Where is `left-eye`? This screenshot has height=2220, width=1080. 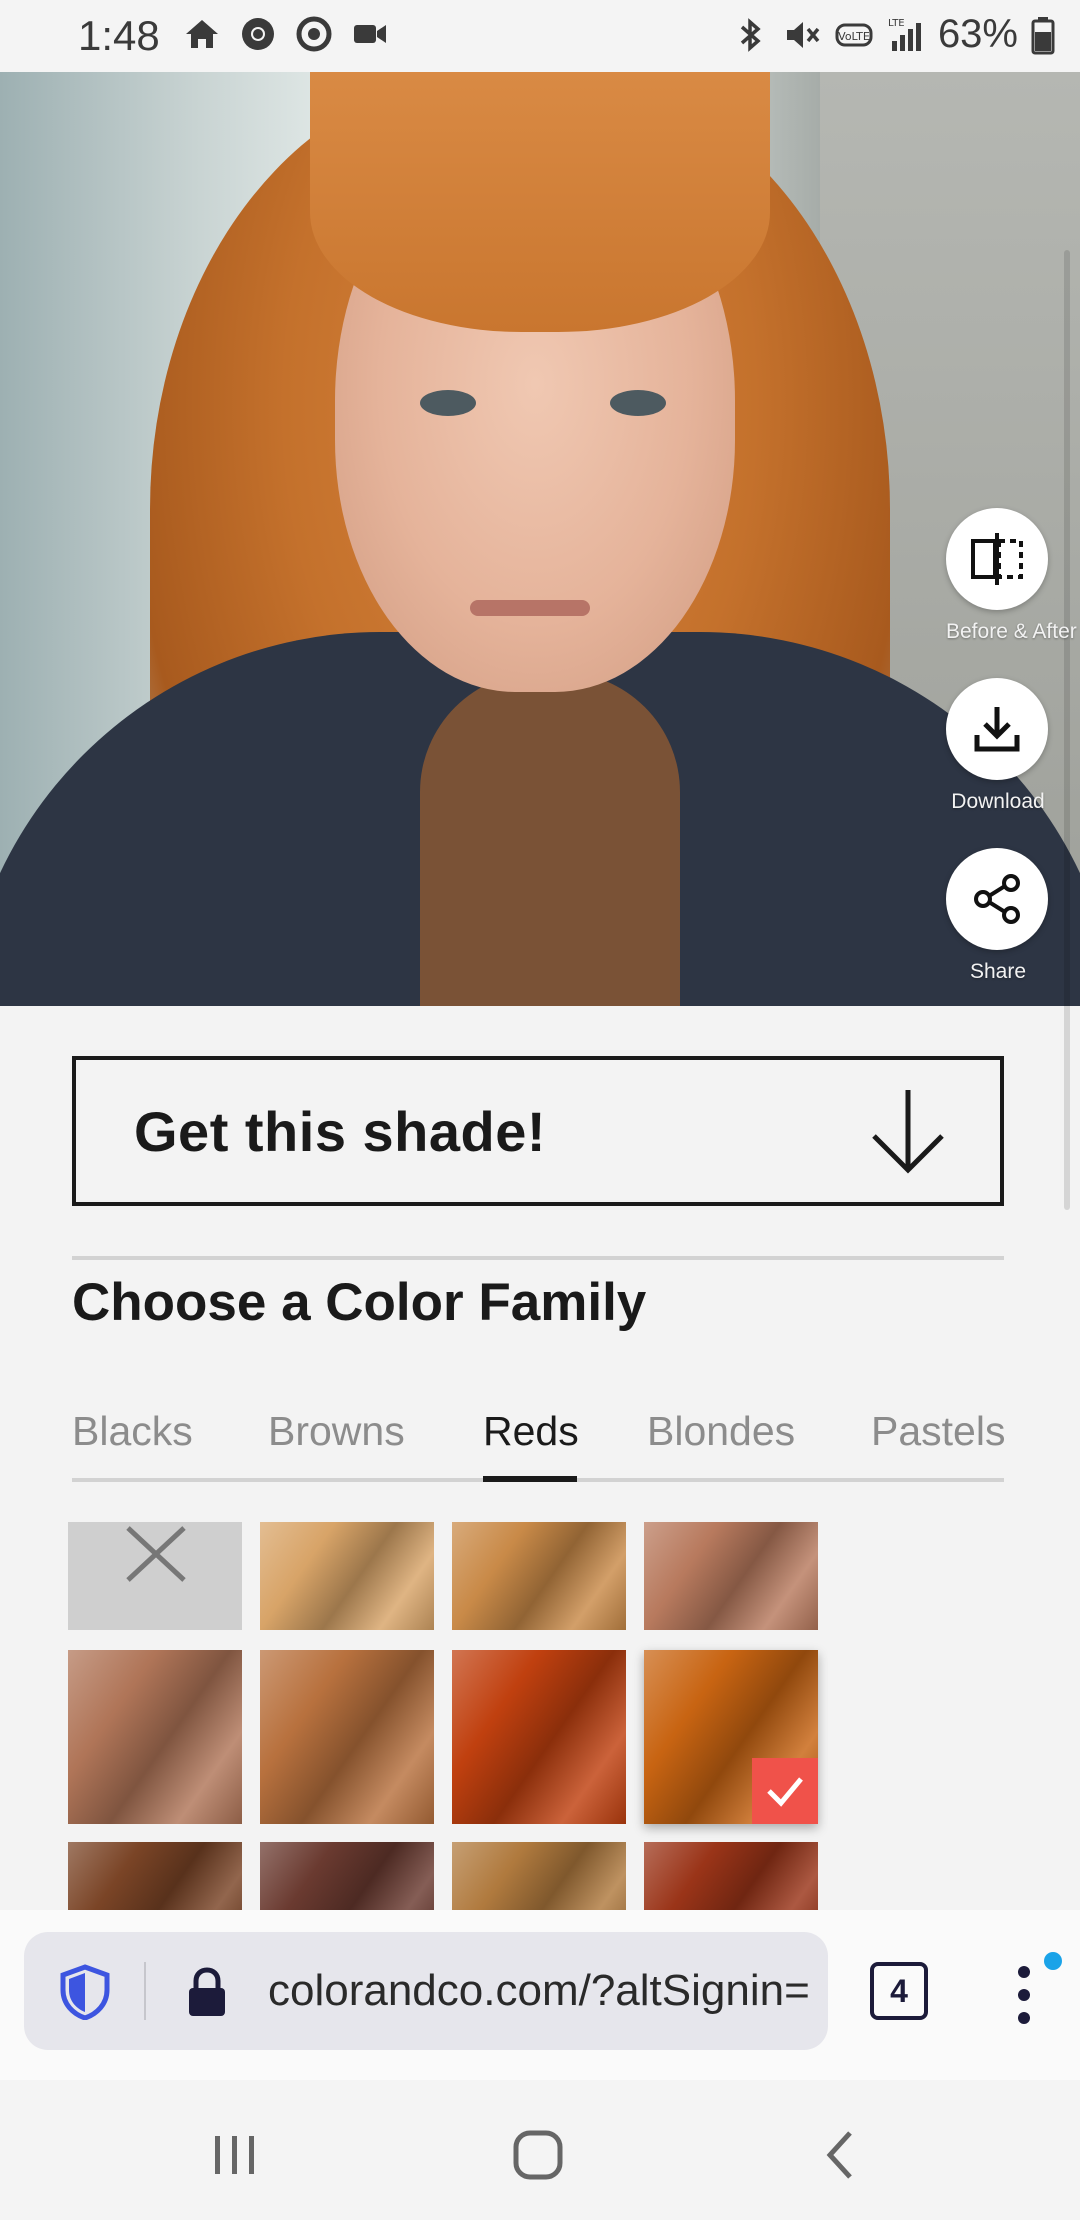
left-eye is located at coordinates (448, 403).